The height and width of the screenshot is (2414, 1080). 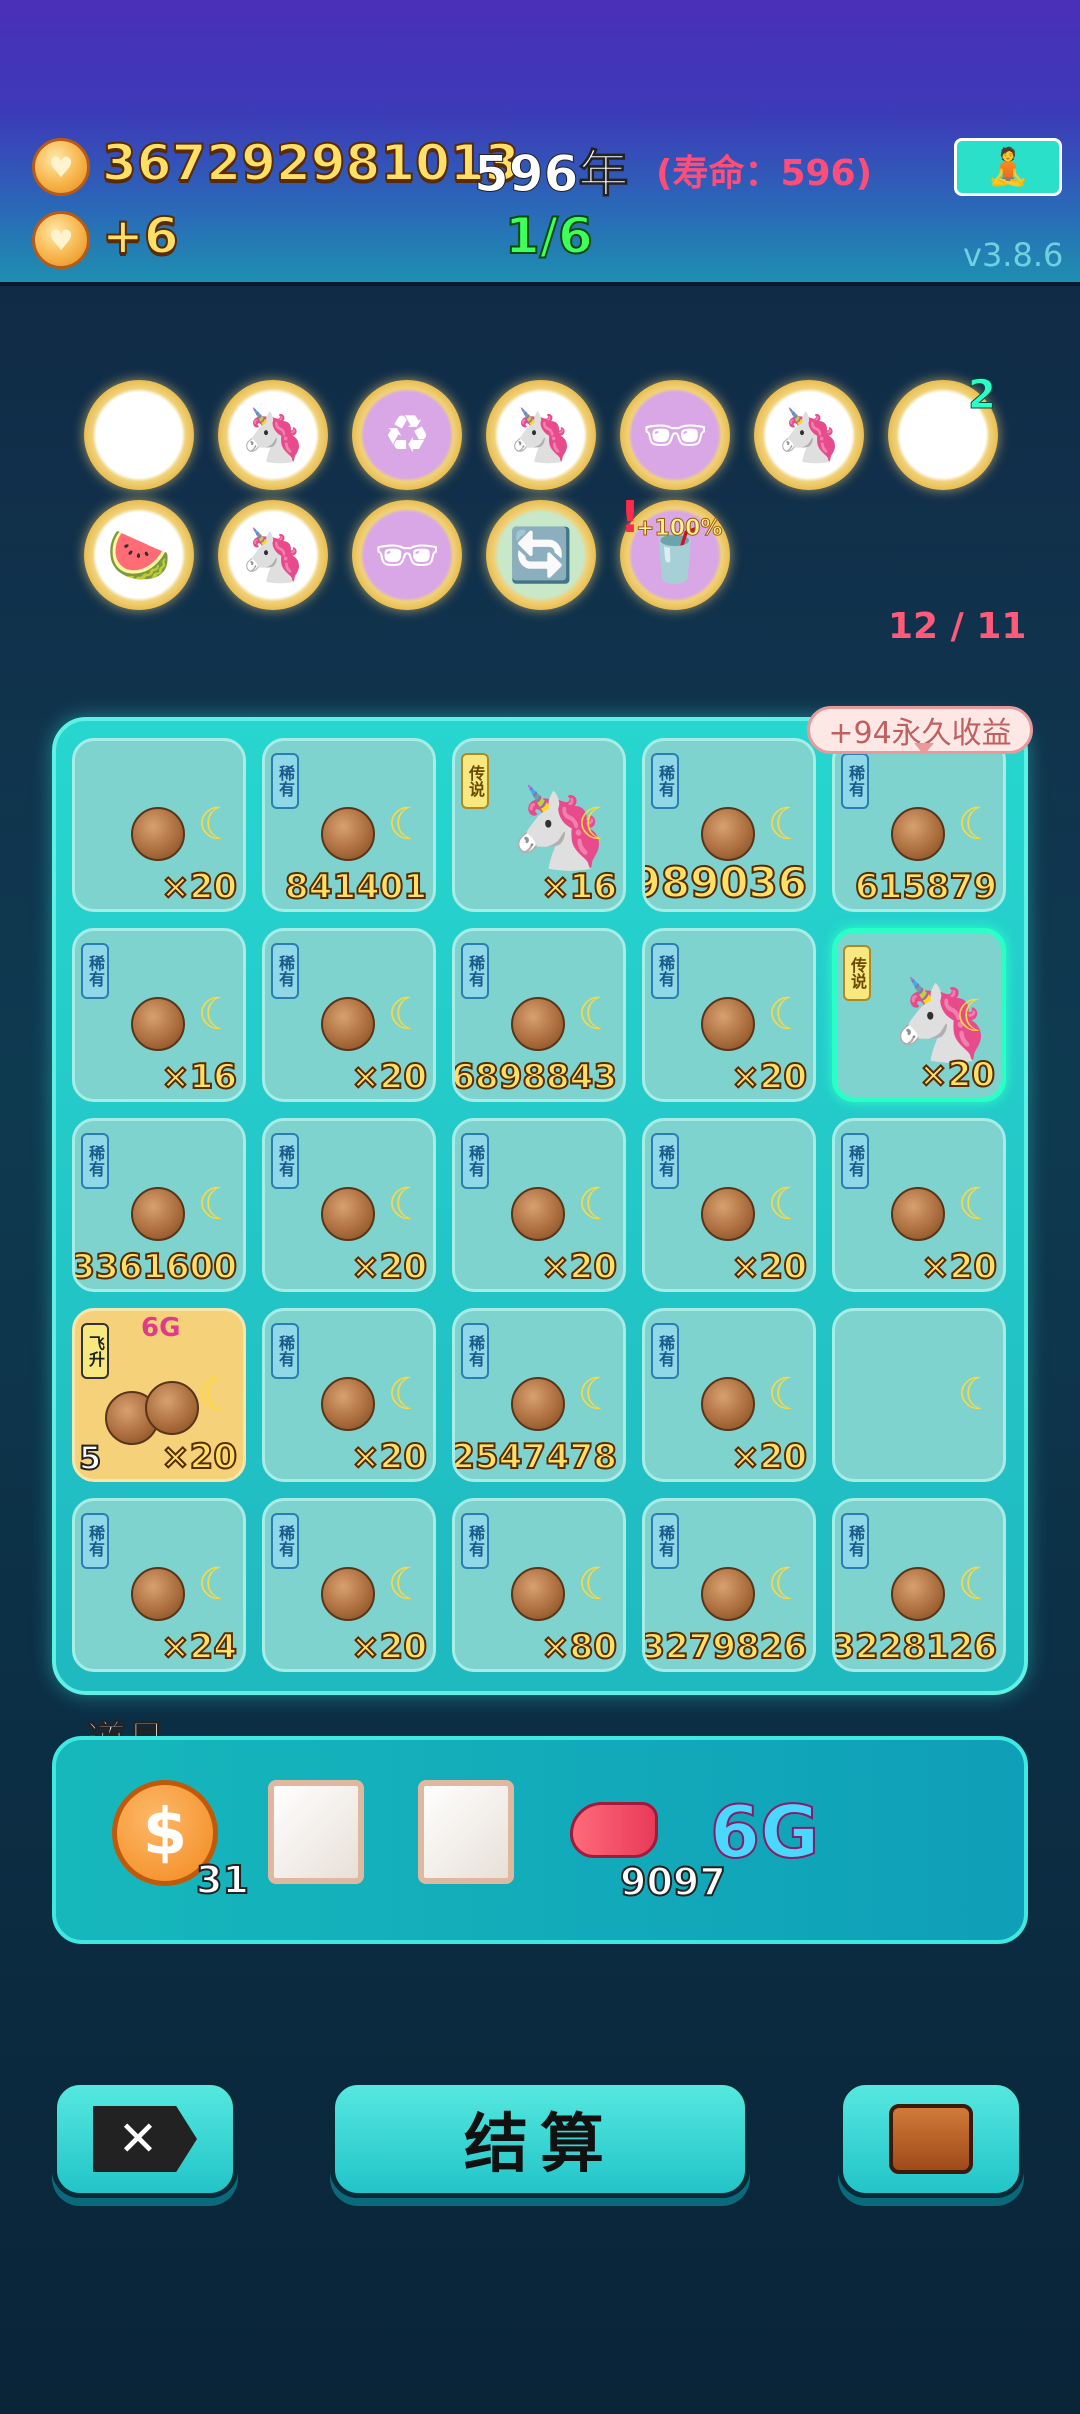 I want to click on recycle-icon: ♻, so click(x=407, y=435).